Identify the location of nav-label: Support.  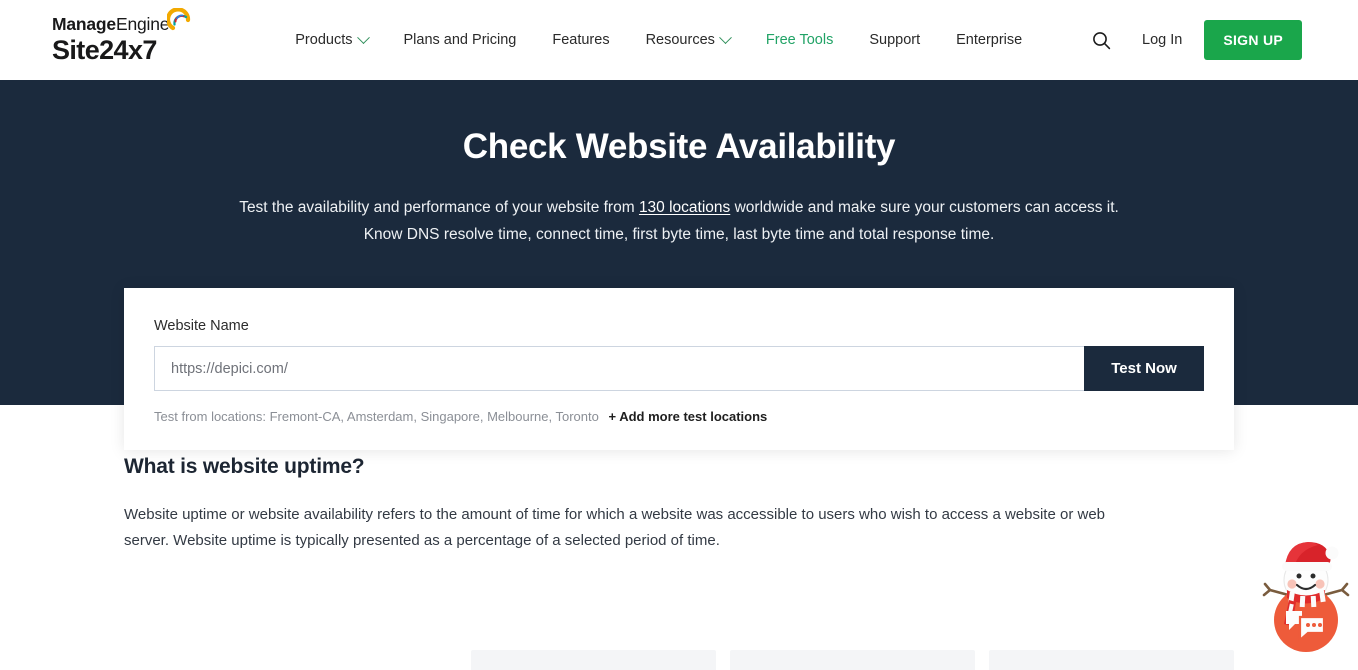
(894, 40).